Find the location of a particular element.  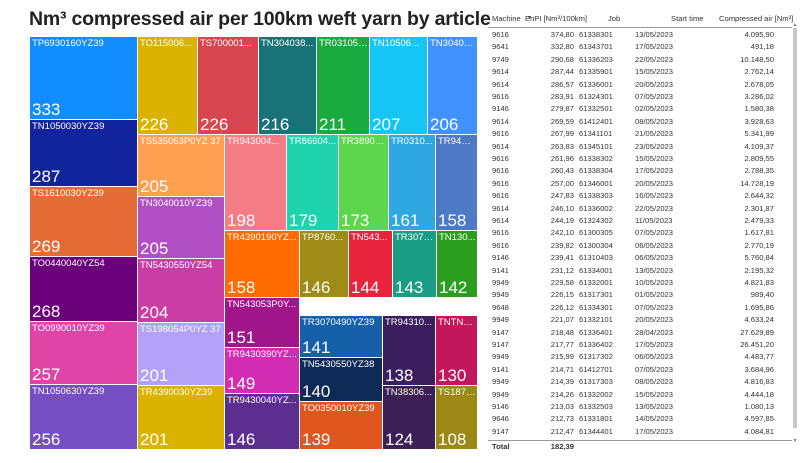

tile-value: 207 is located at coordinates (386, 124).